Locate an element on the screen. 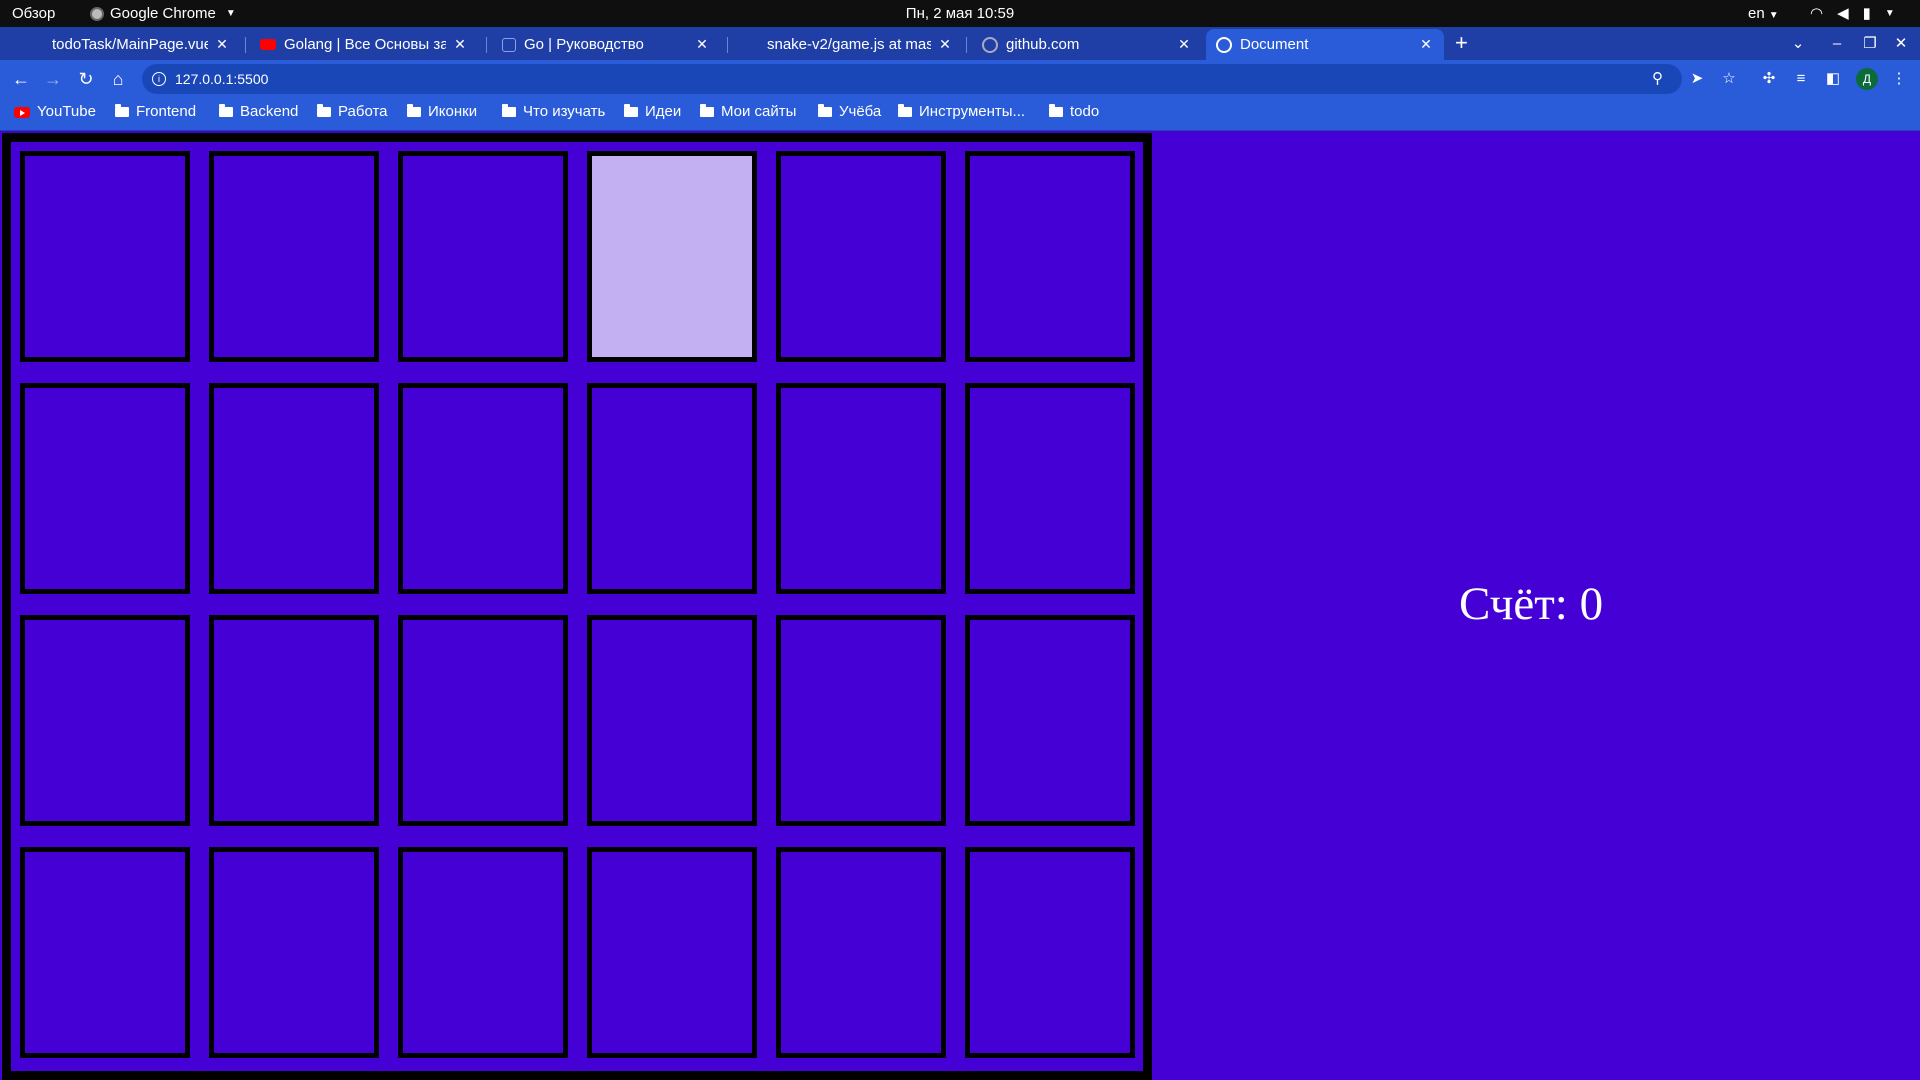 This screenshot has width=1920, height=1080. extensions-icon: ✣ is located at coordinates (1769, 79).